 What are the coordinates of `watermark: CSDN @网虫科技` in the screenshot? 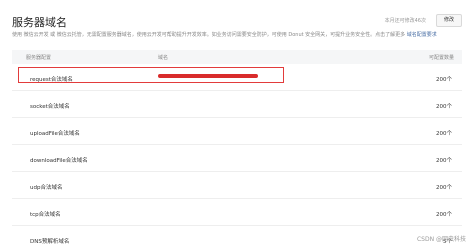 It's located at (441, 239).